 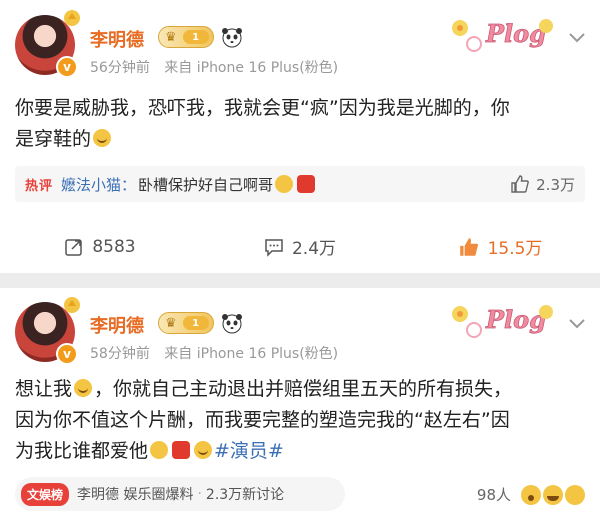 I want to click on post-text: 你要是威胁我，恐吓我，我就会更“疯”因为我是光脚的，你 是穿鞋的, so click(x=262, y=123).